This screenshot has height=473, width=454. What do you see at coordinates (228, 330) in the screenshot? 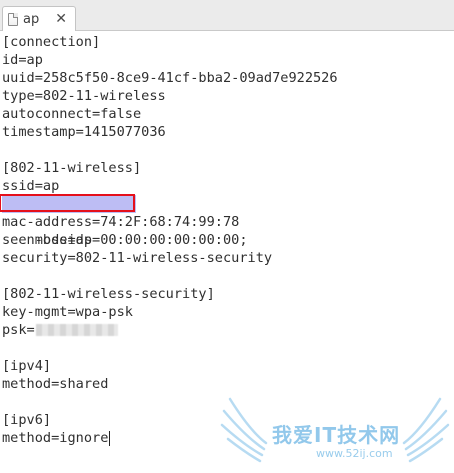
I see `editor-line-psk: psk=` at bounding box center [228, 330].